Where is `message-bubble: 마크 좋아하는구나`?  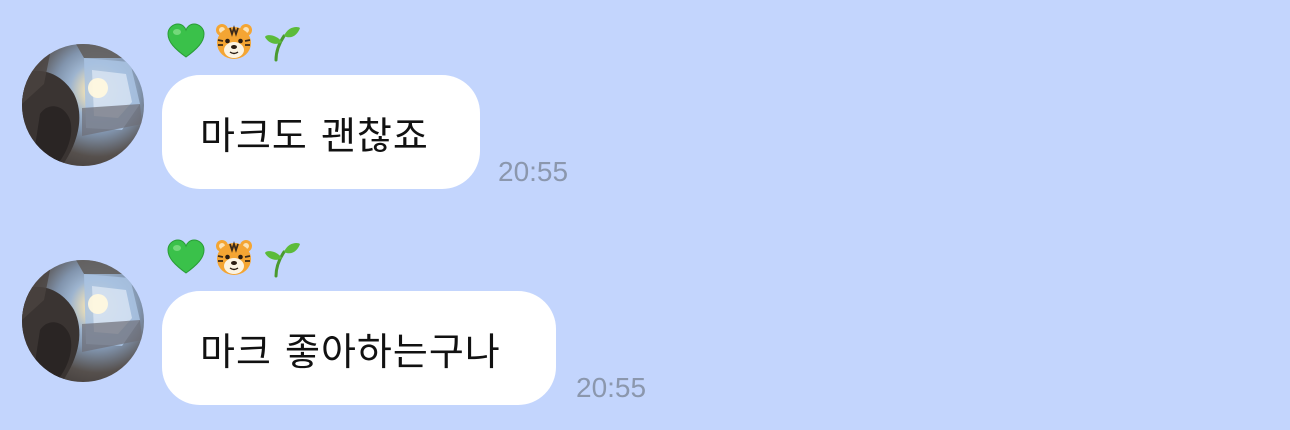 message-bubble: 마크 좋아하는구나 is located at coordinates (359, 348).